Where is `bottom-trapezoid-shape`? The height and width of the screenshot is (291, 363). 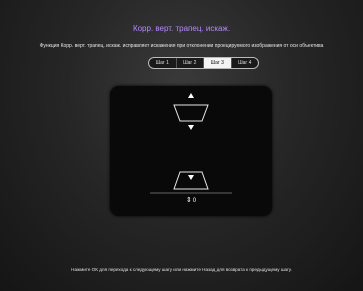 bottom-trapezoid-shape is located at coordinates (191, 180).